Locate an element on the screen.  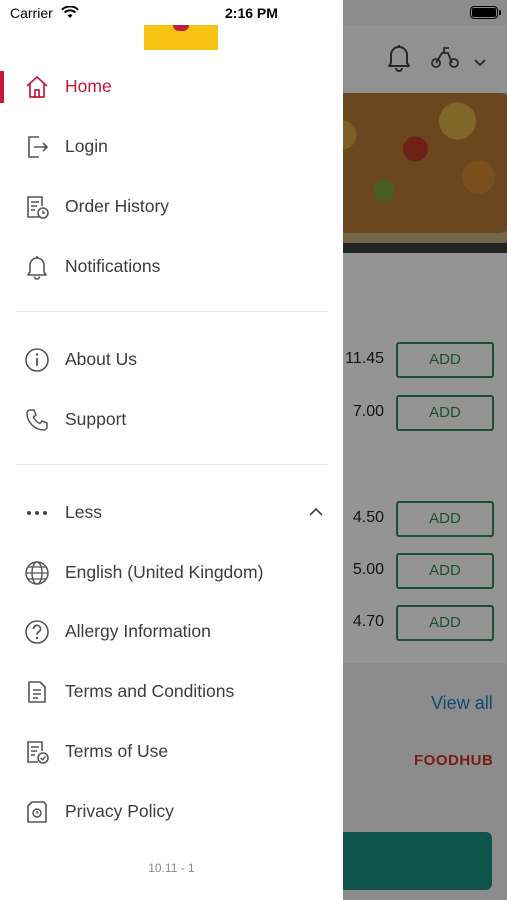
status-time: 2:16 PM is located at coordinates (251, 13).